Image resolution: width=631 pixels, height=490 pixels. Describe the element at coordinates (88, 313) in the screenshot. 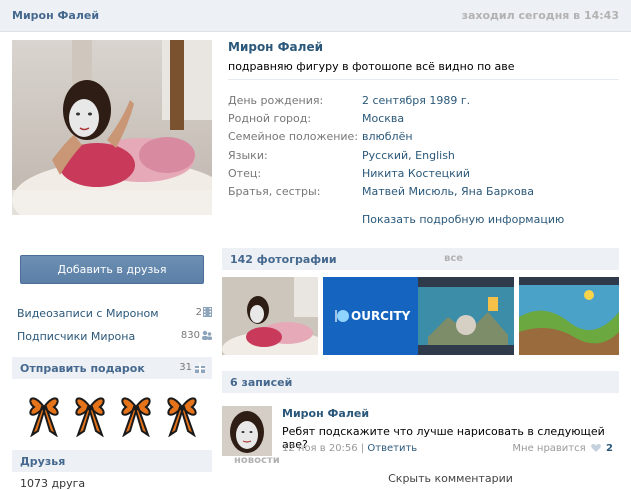

I see `videos-label: Видеозаписи с Мироном` at that location.